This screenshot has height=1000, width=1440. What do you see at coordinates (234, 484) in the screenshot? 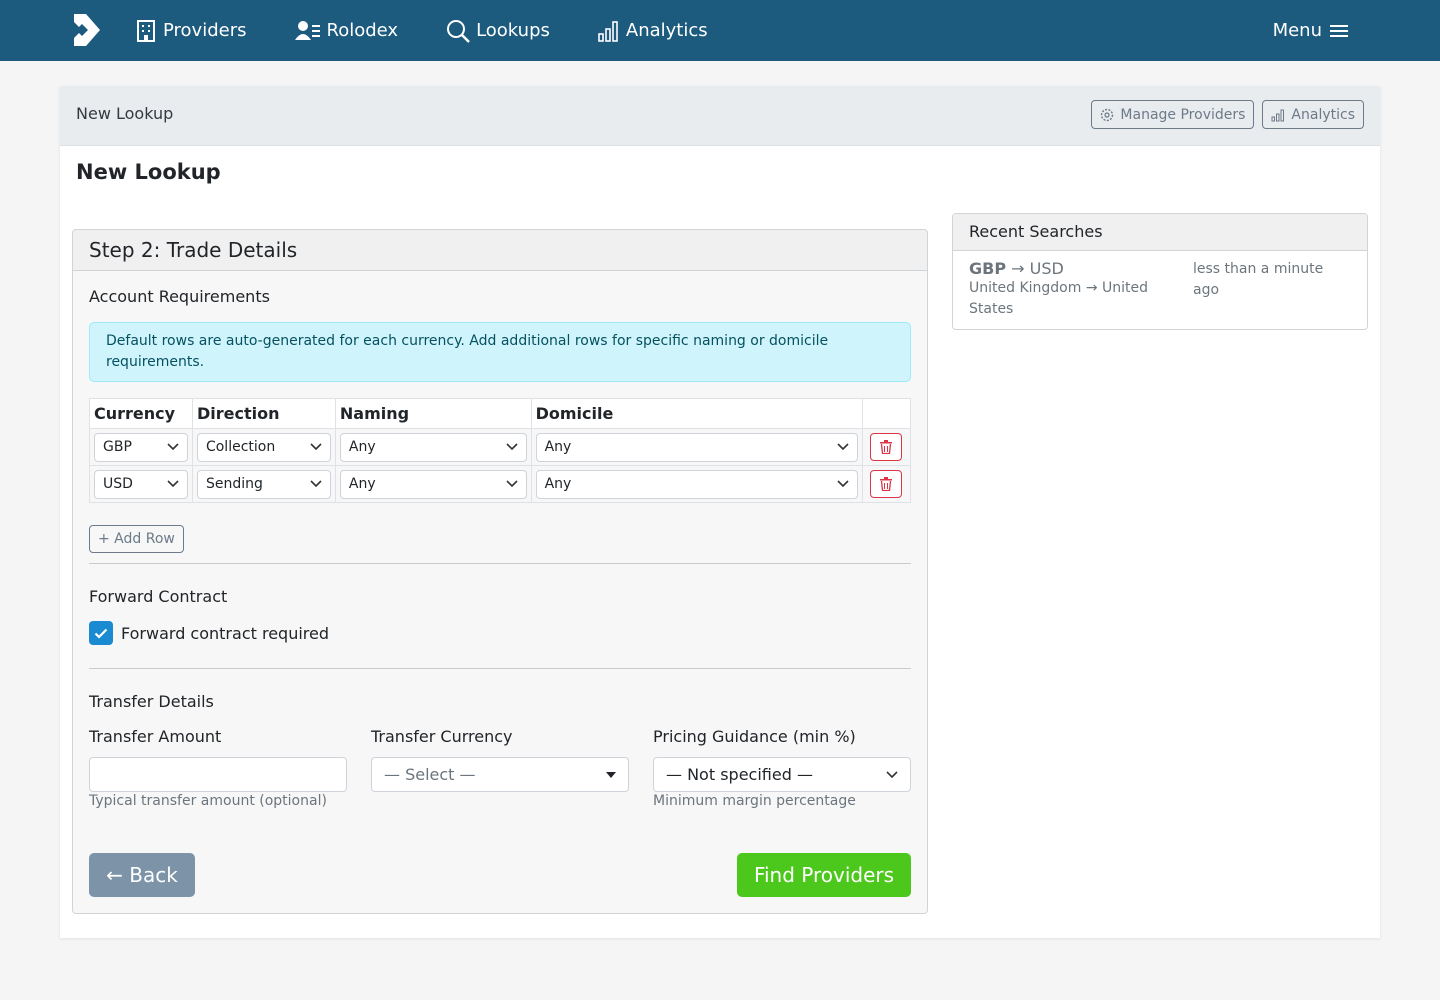
I see `direction-value: Sending` at bounding box center [234, 484].